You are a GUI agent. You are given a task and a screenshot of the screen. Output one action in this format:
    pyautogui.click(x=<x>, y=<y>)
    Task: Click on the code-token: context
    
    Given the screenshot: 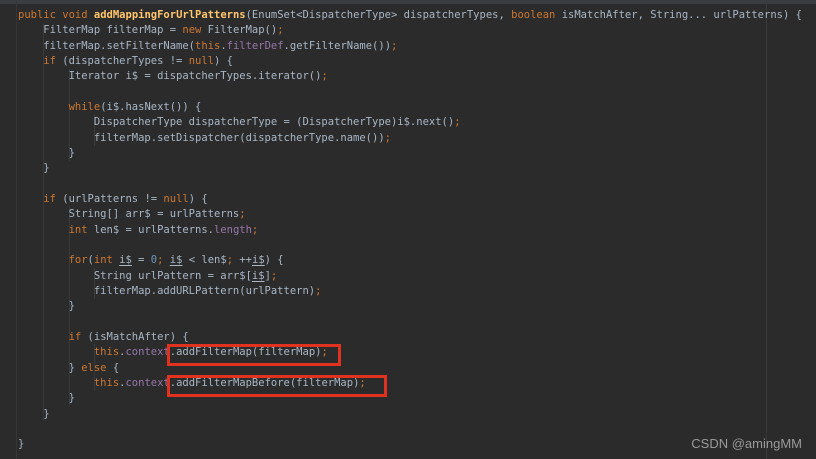 What is the action you would take?
    pyautogui.click(x=147, y=382)
    